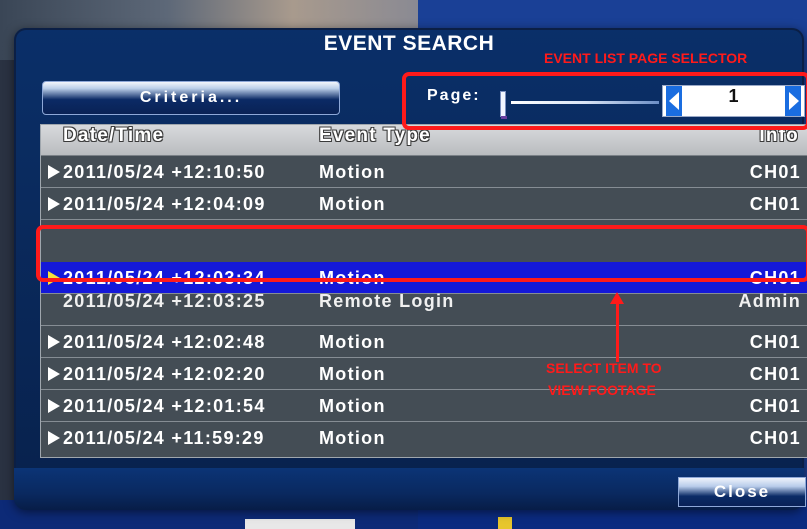 Image resolution: width=807 pixels, height=529 pixels. Describe the element at coordinates (424, 438) in the screenshot. I see `table-row: 2011/05/24 +11:59:29 Motion CH01` at that location.